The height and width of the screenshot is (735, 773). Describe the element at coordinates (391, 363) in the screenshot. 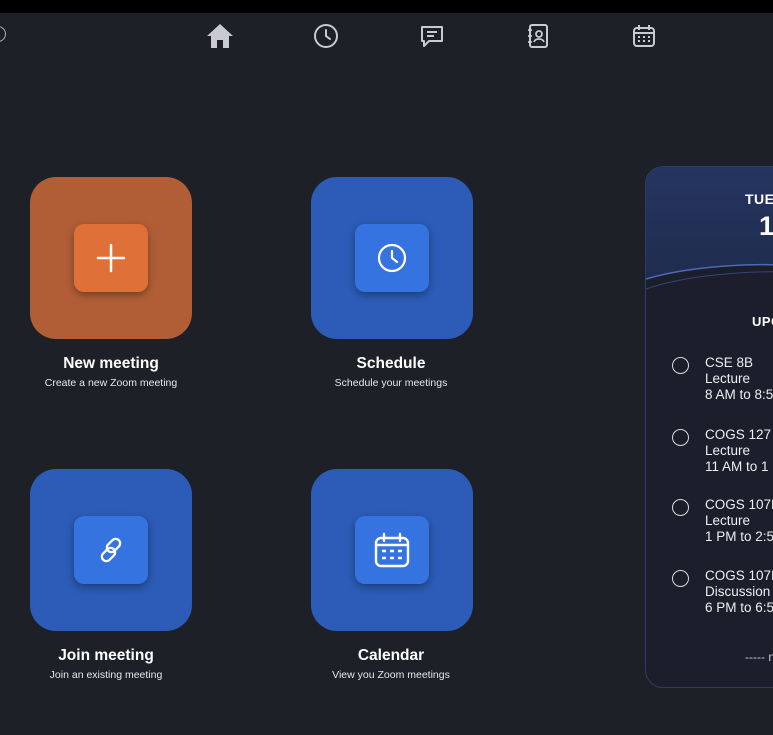

I see `schedule-title: Schedule` at that location.